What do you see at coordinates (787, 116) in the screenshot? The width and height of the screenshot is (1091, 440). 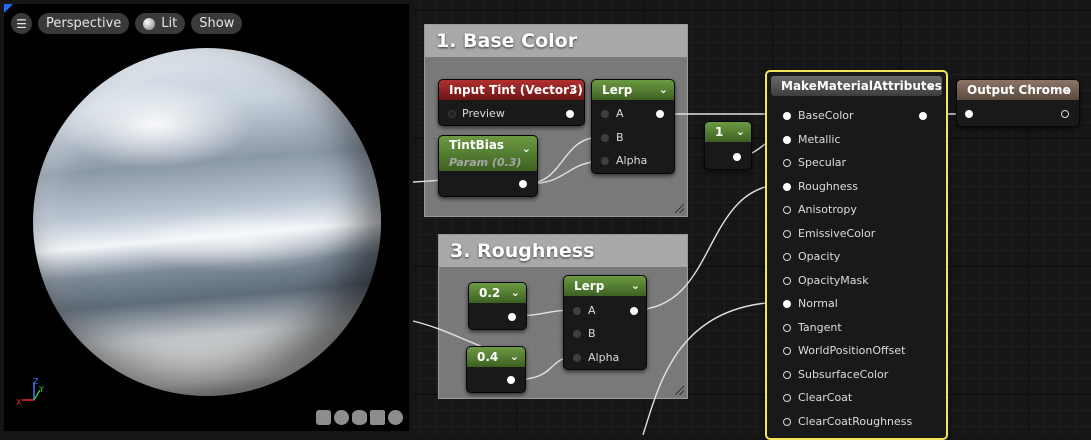 I see `pin-basecolor` at bounding box center [787, 116].